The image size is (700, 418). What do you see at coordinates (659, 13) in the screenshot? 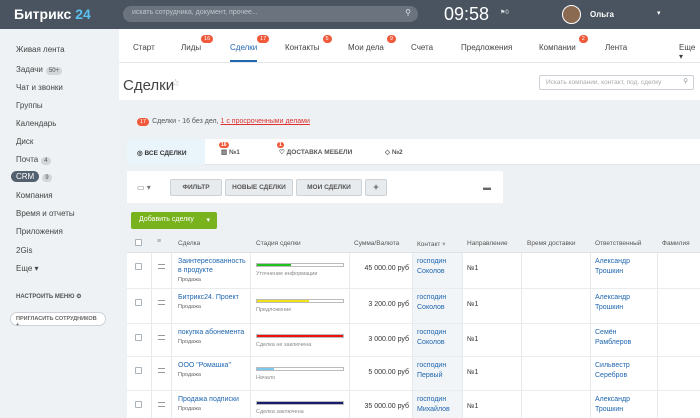
I see `chevron-down-icon: ▾` at bounding box center [659, 13].